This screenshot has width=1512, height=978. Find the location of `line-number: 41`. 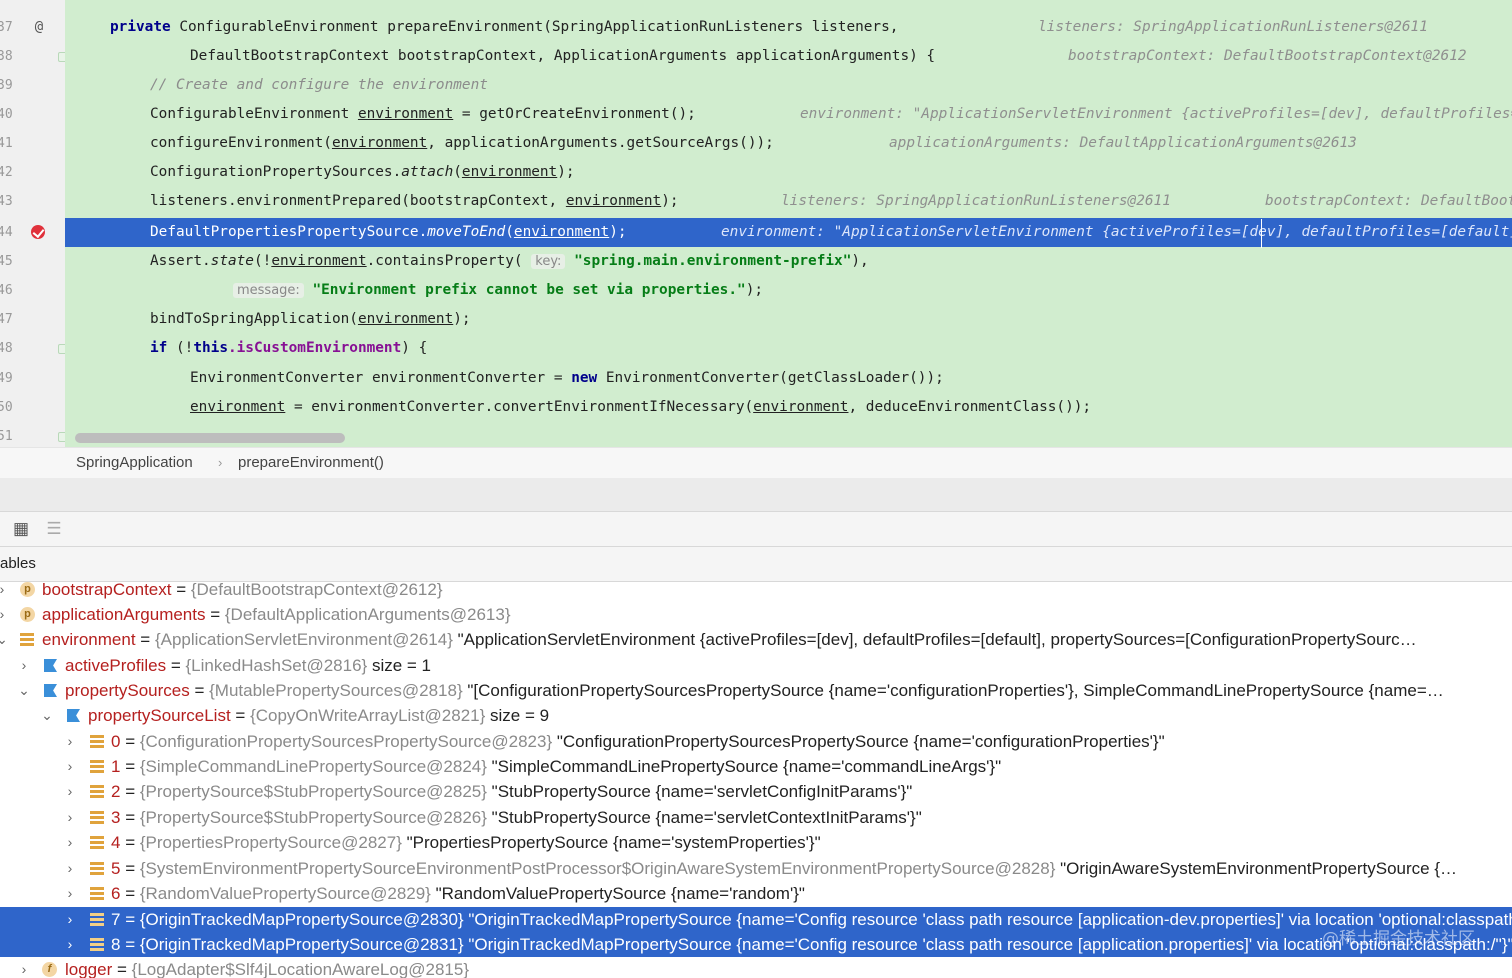

line-number: 41 is located at coordinates (6, 143).